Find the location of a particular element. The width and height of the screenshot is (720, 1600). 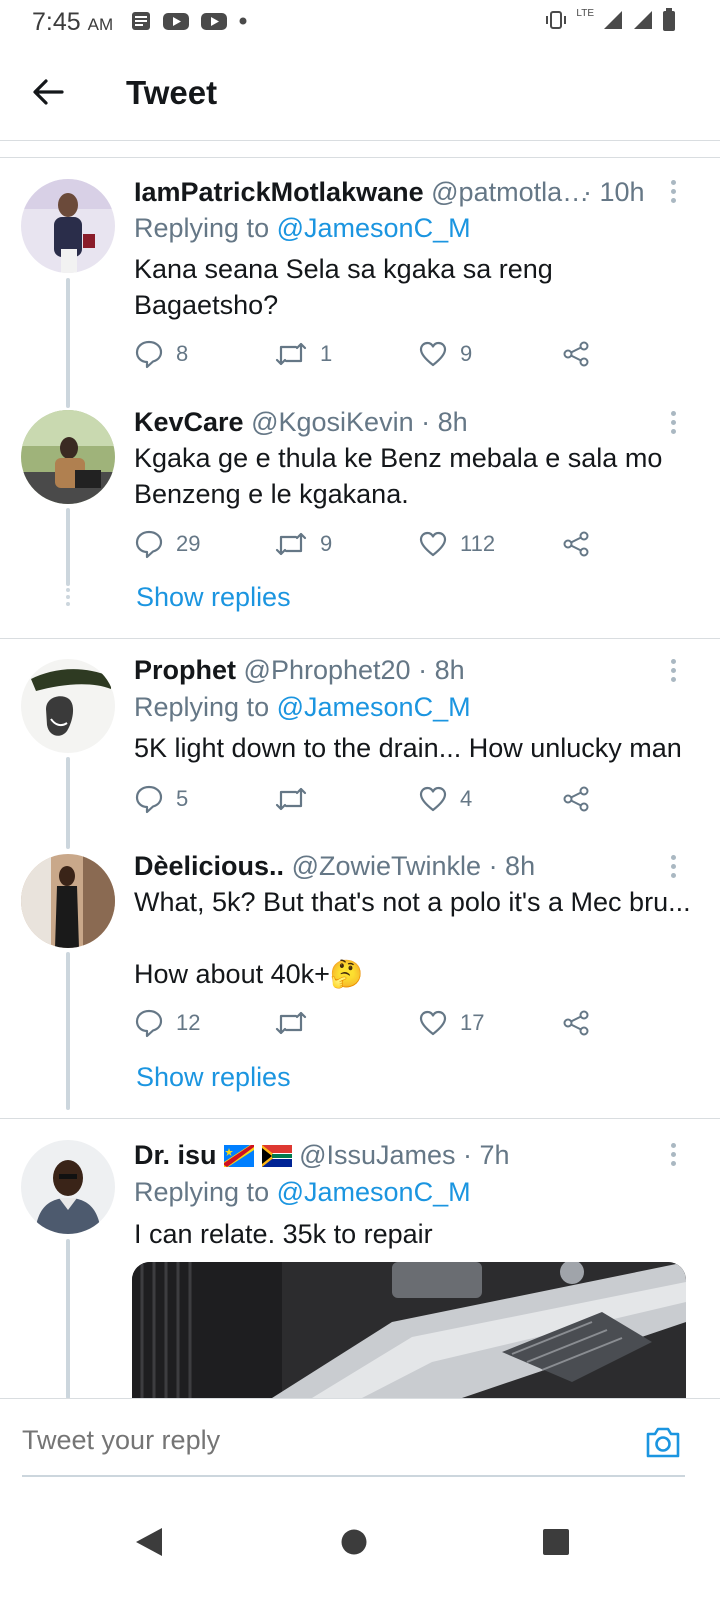

status-bar: 7:45 AM LTE is located at coordinates (360, 23).